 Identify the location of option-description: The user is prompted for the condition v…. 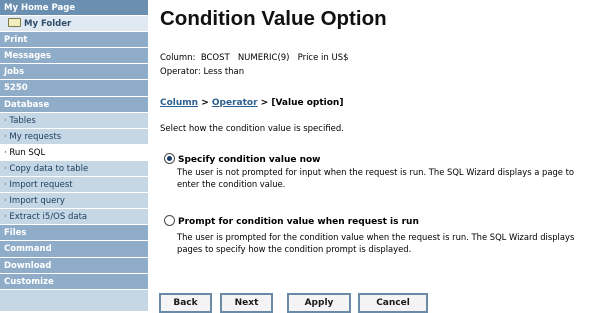
(376, 243).